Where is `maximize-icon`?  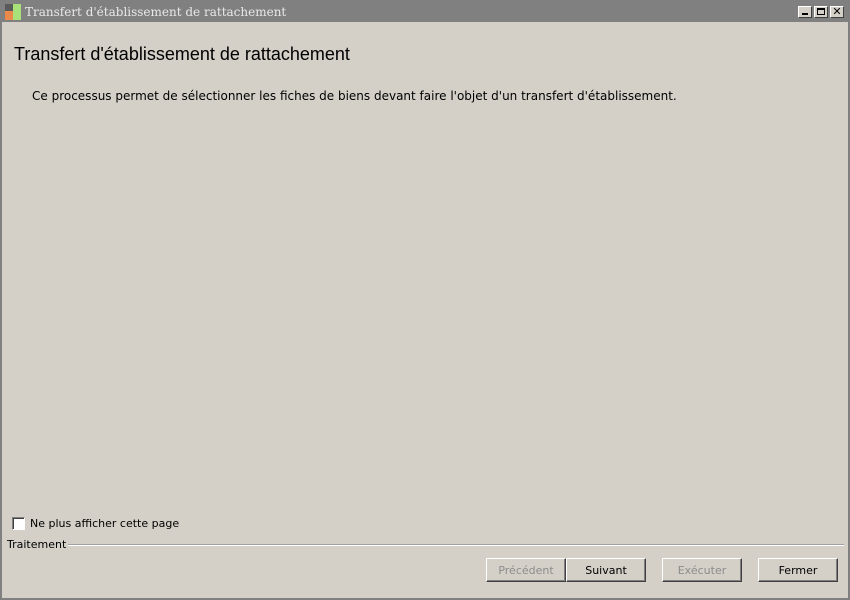
maximize-icon is located at coordinates (821, 11).